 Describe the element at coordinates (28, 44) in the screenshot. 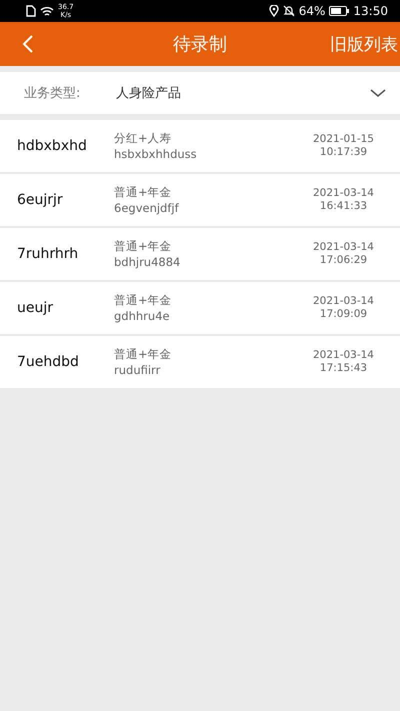

I see `back-icon` at that location.